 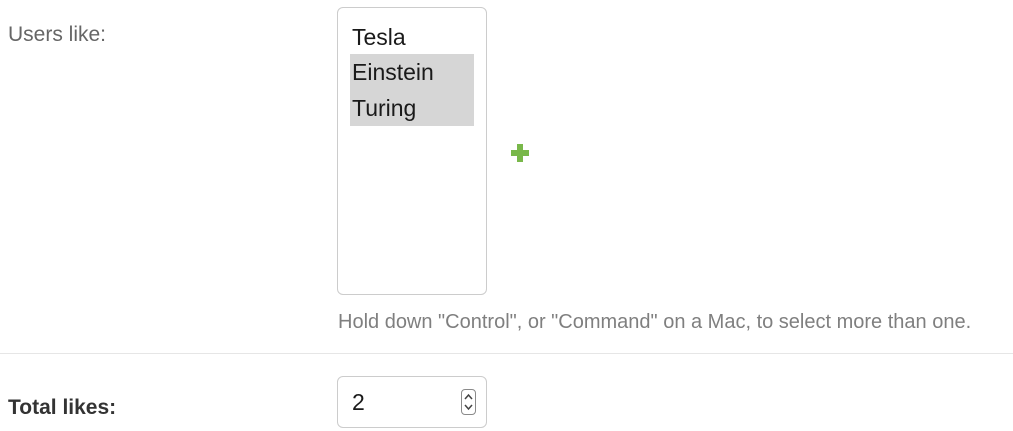 I want to click on total-likes-input: 2, so click(x=412, y=402).